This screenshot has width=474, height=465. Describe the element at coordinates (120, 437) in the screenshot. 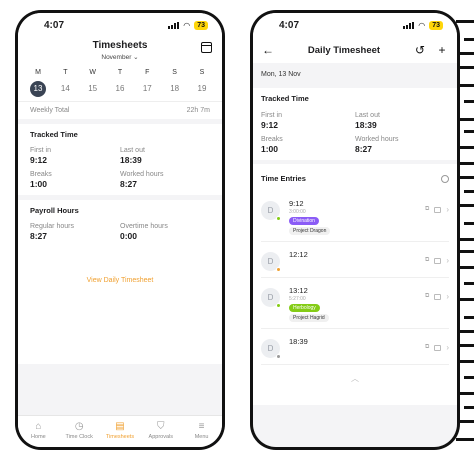

I see `tab-label: Timesheets` at that location.